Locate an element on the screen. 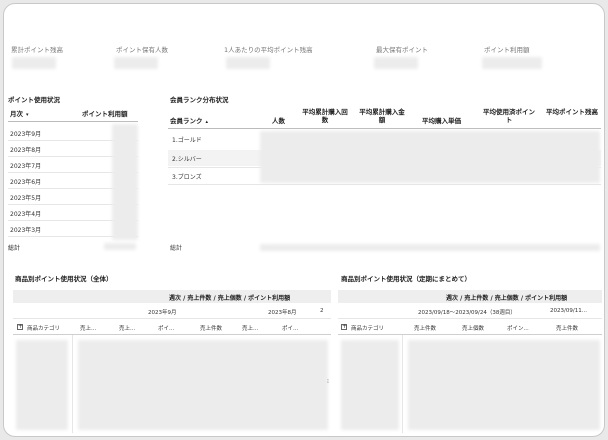 Image resolution: width=608 pixels, height=440 pixels. rank-col-avg-used: 平均使用済ポイント is located at coordinates (509, 116).